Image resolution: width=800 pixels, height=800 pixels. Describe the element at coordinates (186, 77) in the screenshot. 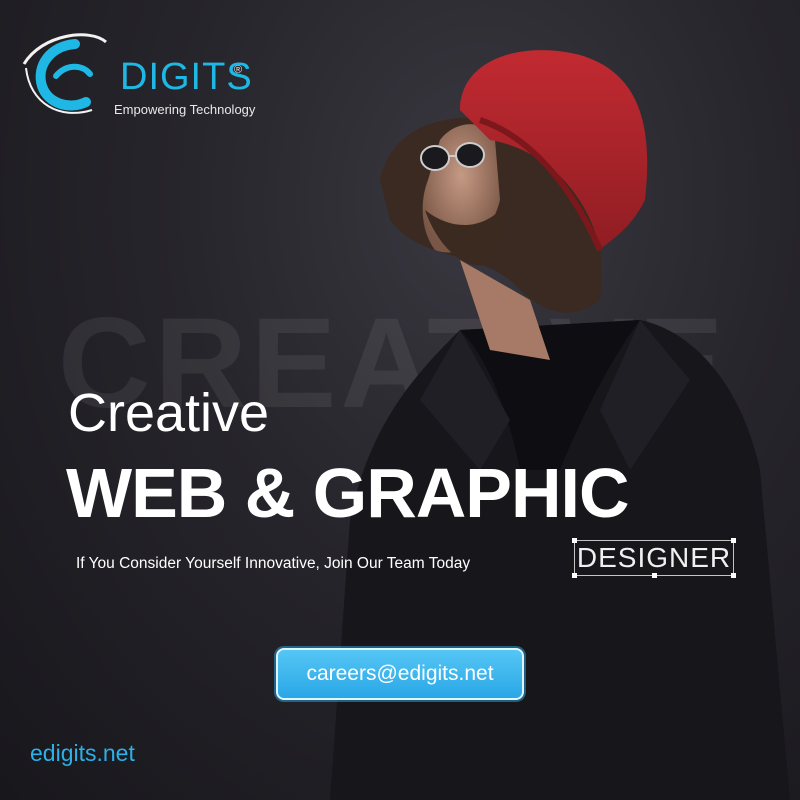

I see `brand-name: DIGITS` at that location.